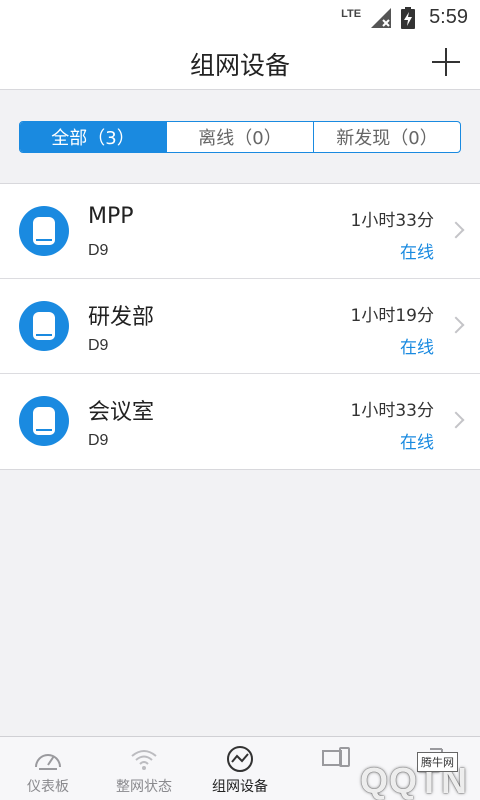 This screenshot has width=480, height=800. I want to click on device-row: MPP D9 1小时33分 在线, so click(240, 231).